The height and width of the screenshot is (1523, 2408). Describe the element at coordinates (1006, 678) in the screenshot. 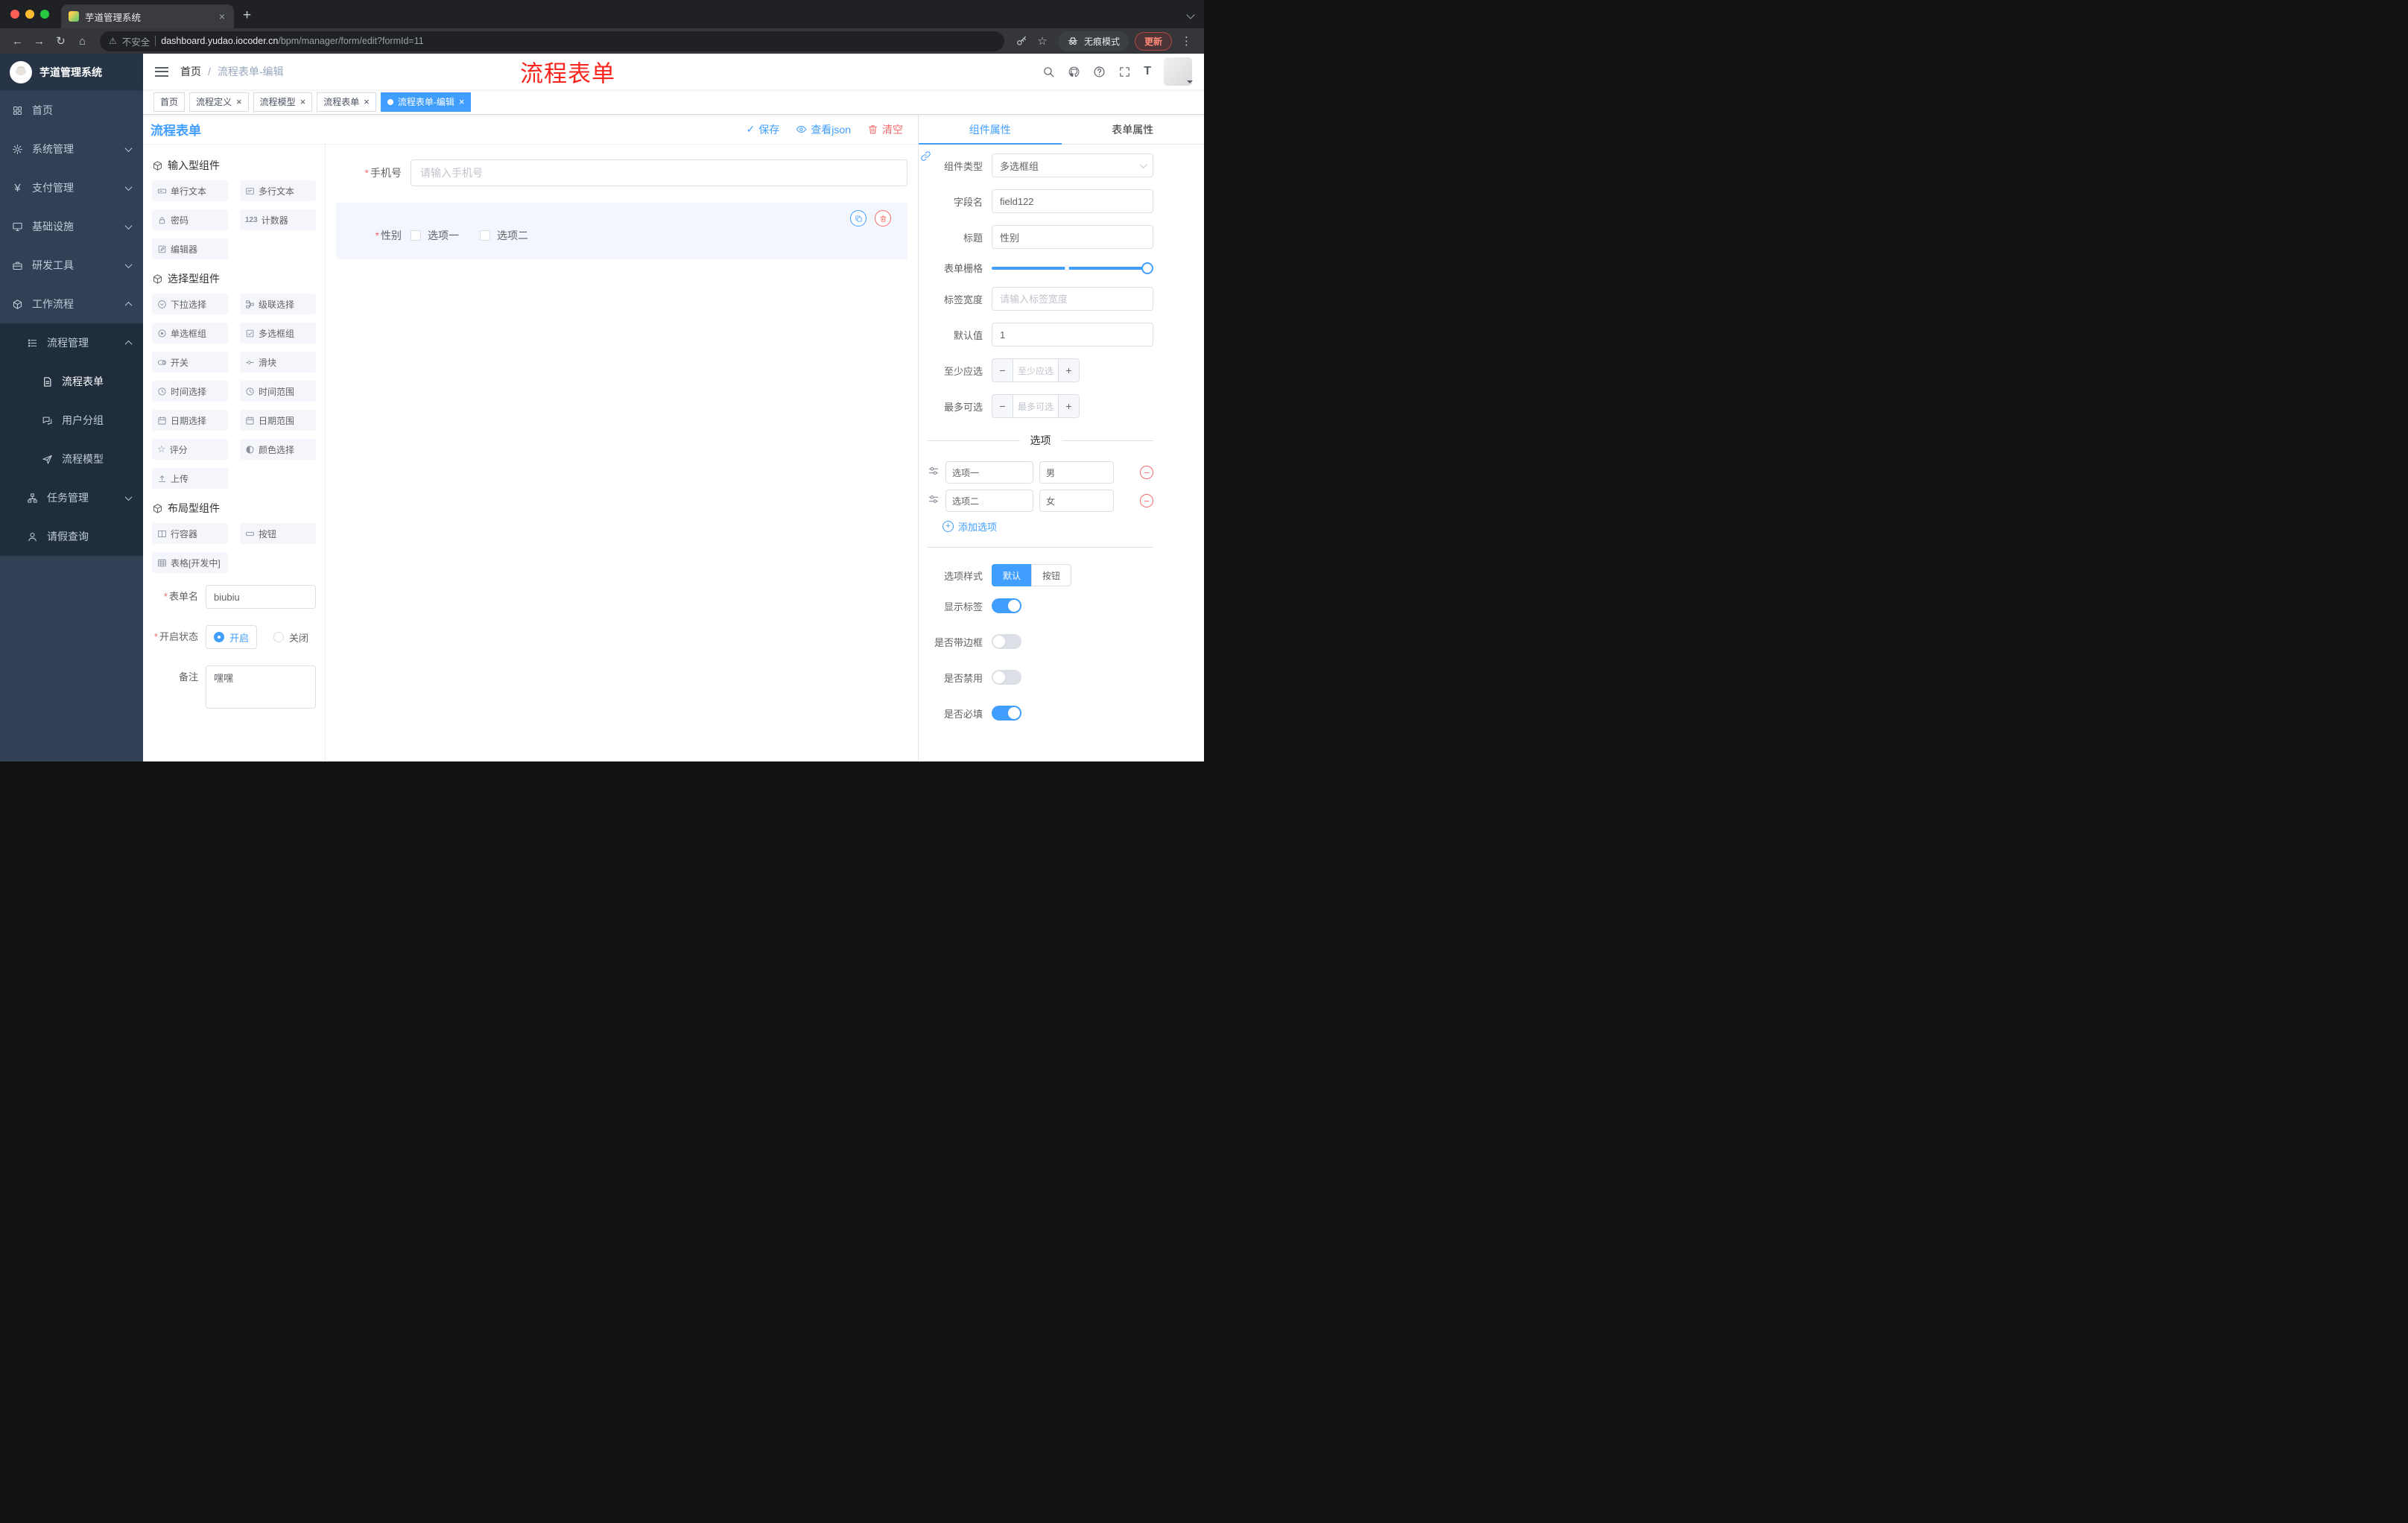

I see `disabled-switch` at that location.